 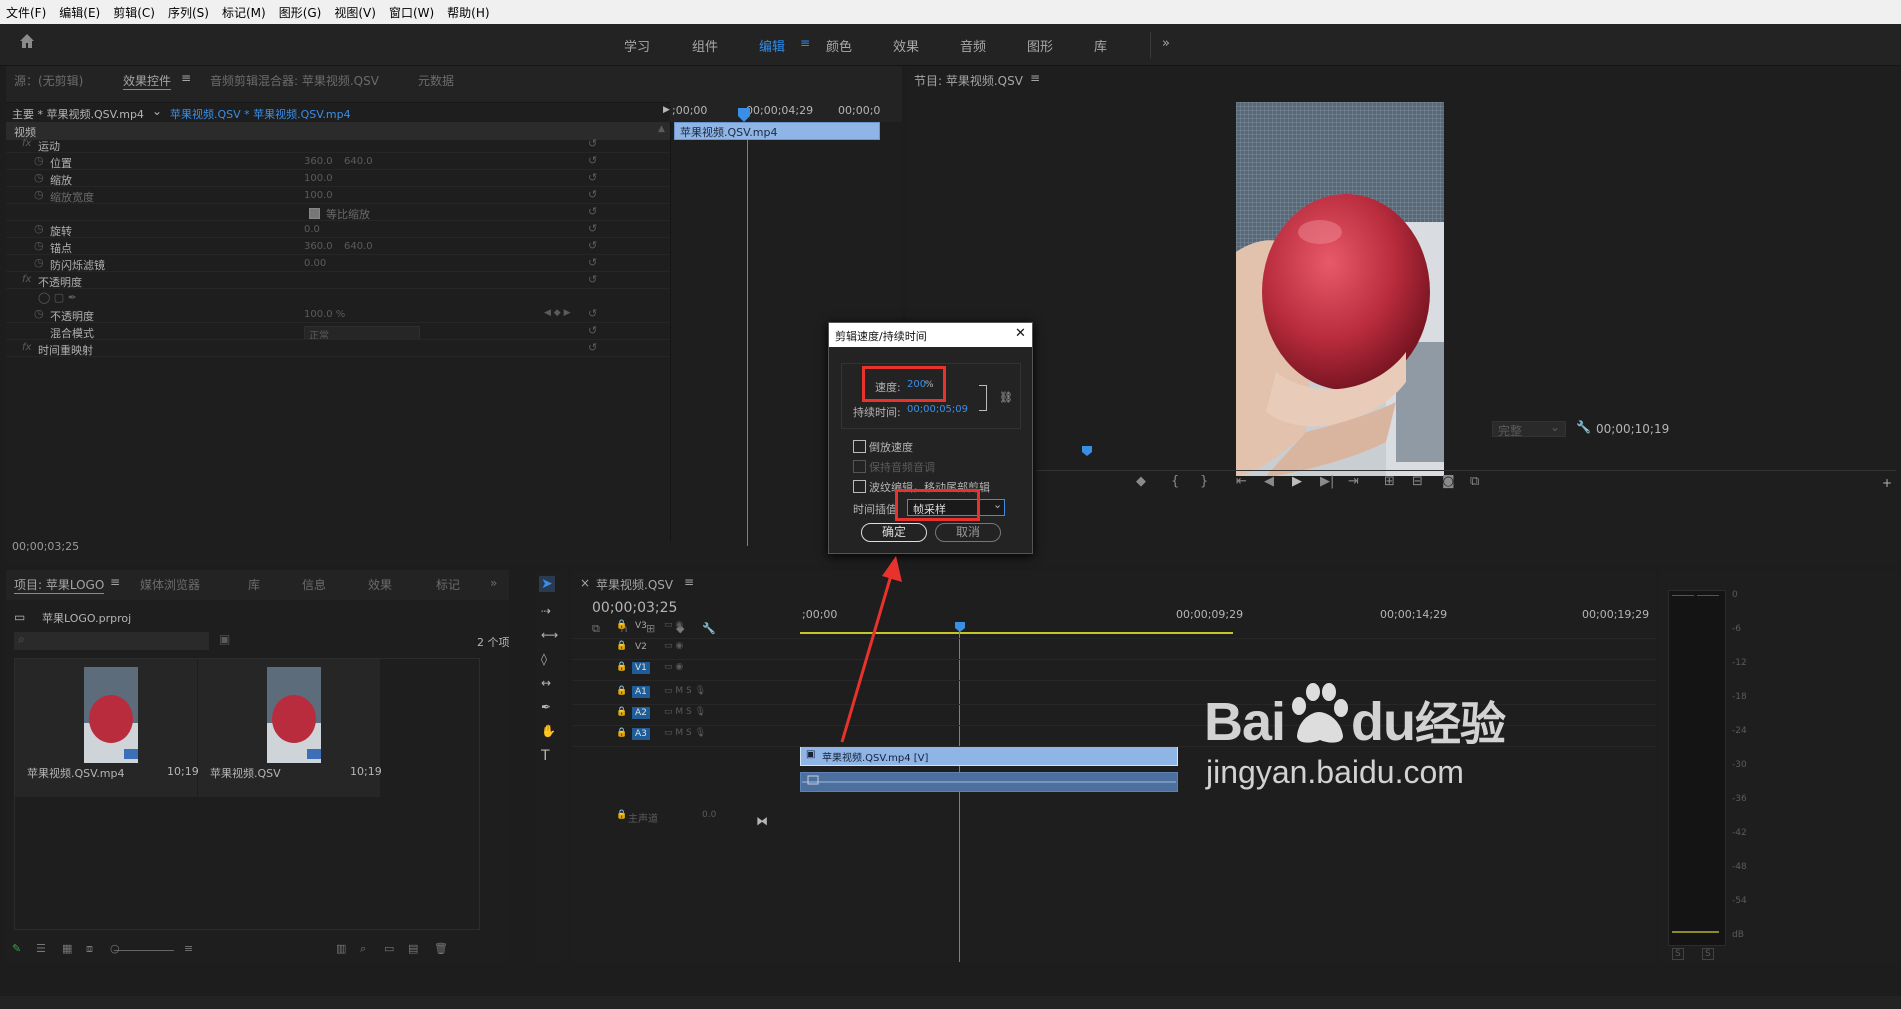 I want to click on keep-pitch-checkbox, so click(x=859, y=466).